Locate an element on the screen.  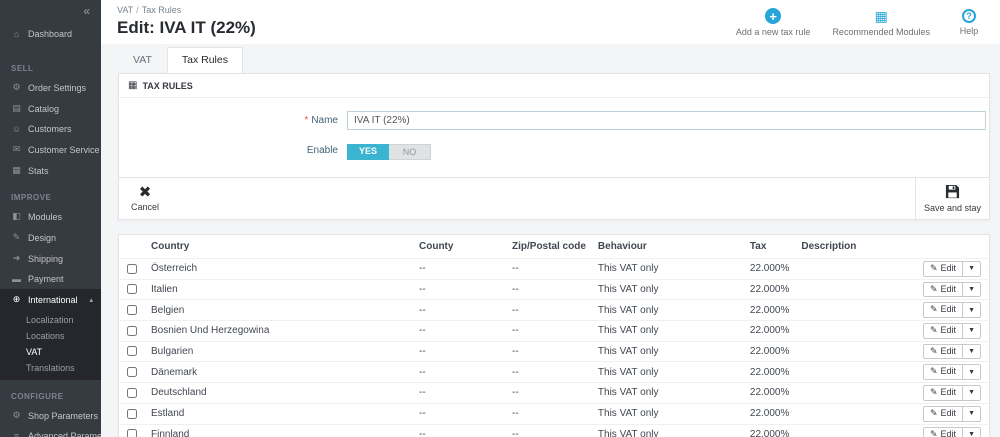
sidebar-item-label: Shipping is located at coordinates (46, 258).